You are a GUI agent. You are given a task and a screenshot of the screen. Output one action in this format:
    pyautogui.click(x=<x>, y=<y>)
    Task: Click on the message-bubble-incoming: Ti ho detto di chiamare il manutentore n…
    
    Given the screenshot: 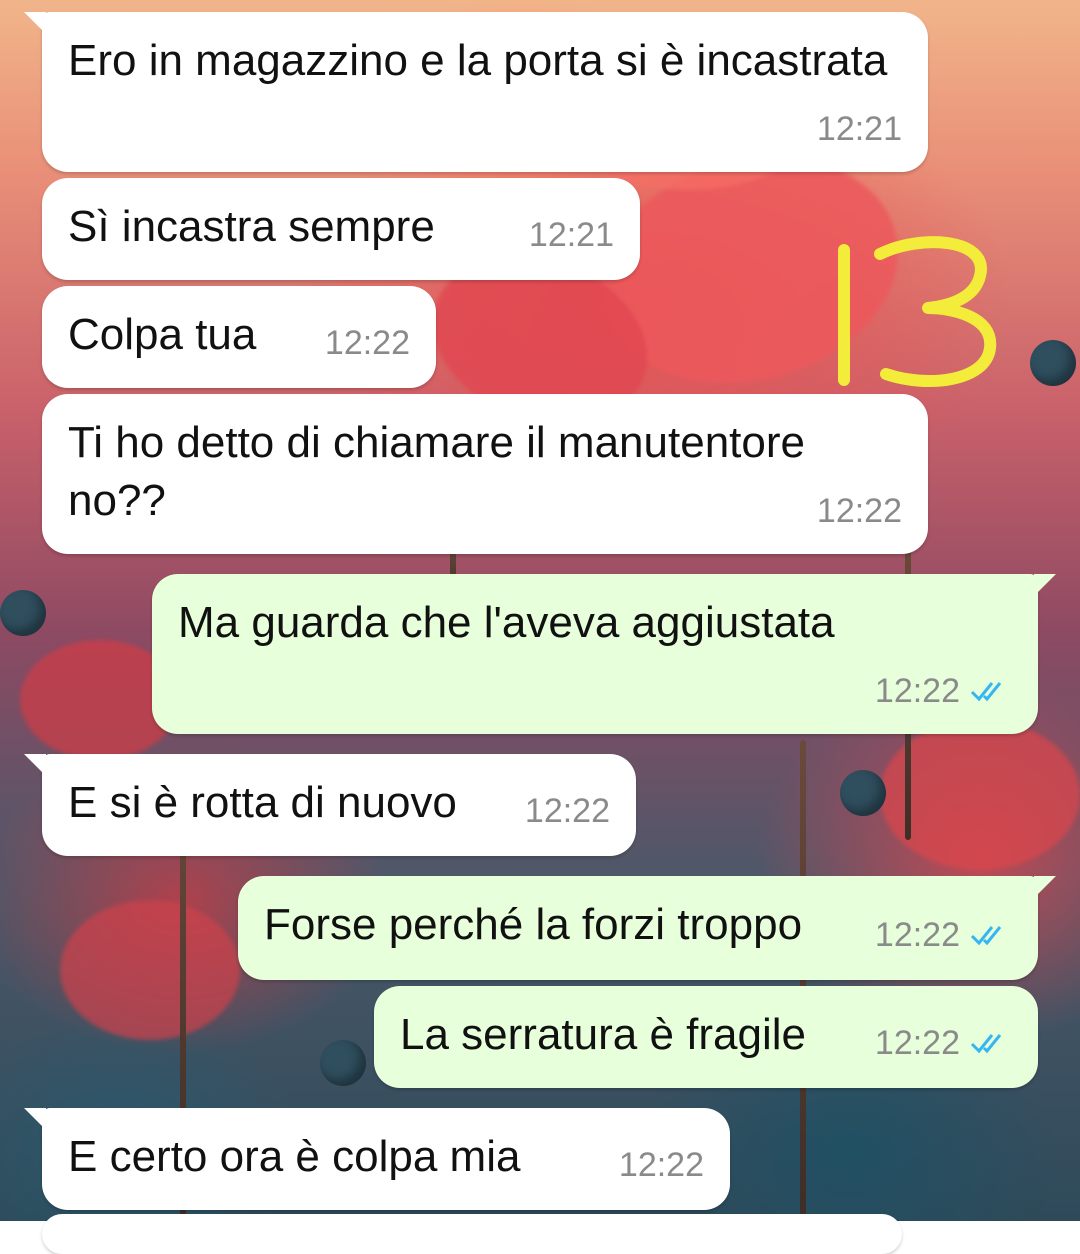 What is the action you would take?
    pyautogui.click(x=485, y=474)
    